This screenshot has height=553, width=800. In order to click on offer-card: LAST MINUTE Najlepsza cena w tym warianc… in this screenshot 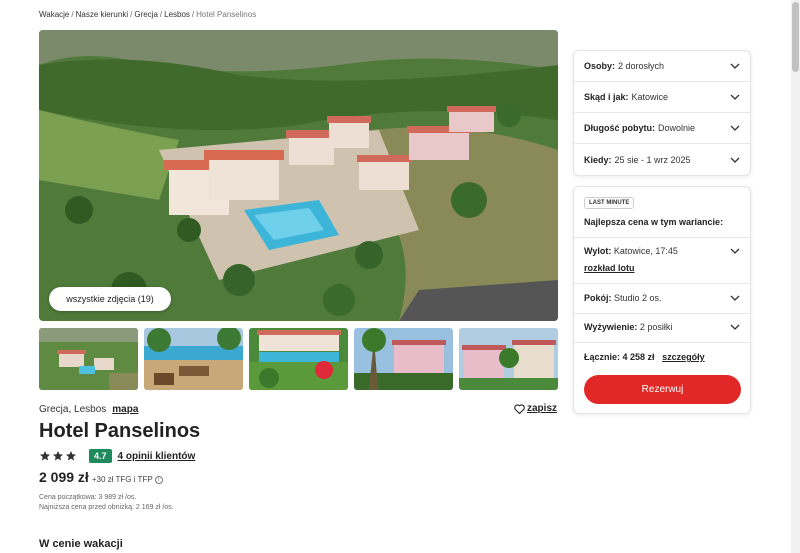, I will do `click(662, 300)`.